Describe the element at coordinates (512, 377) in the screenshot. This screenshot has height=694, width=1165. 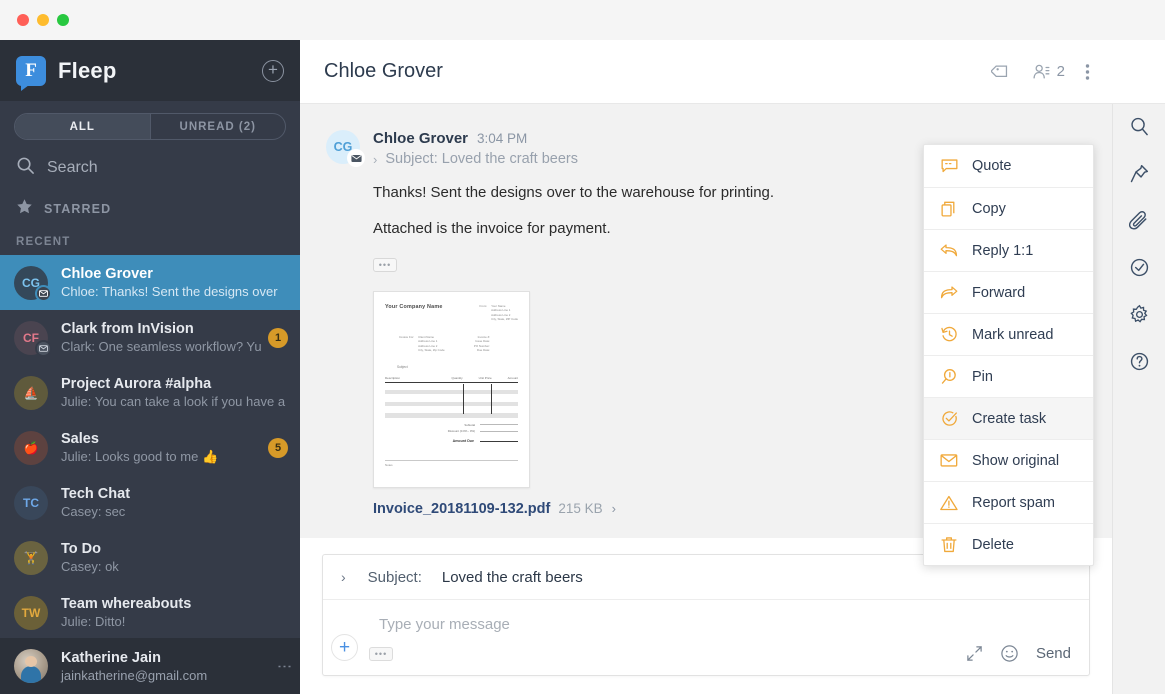
I see `invoice-col-amount: Amount` at that location.